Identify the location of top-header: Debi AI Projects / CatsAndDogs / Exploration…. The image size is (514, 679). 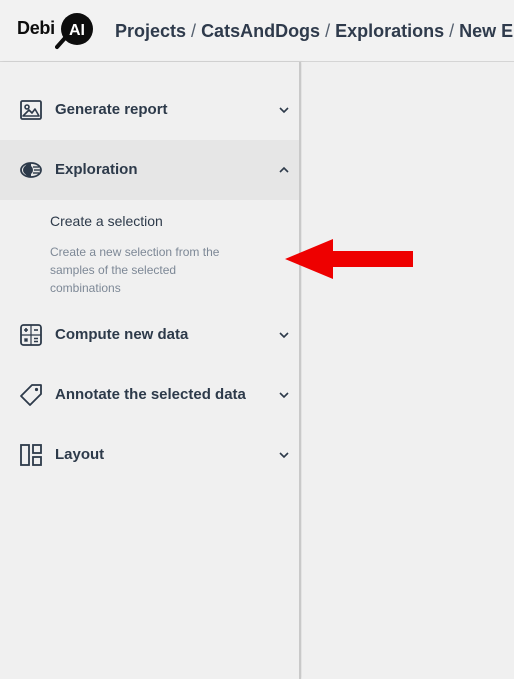
(257, 31).